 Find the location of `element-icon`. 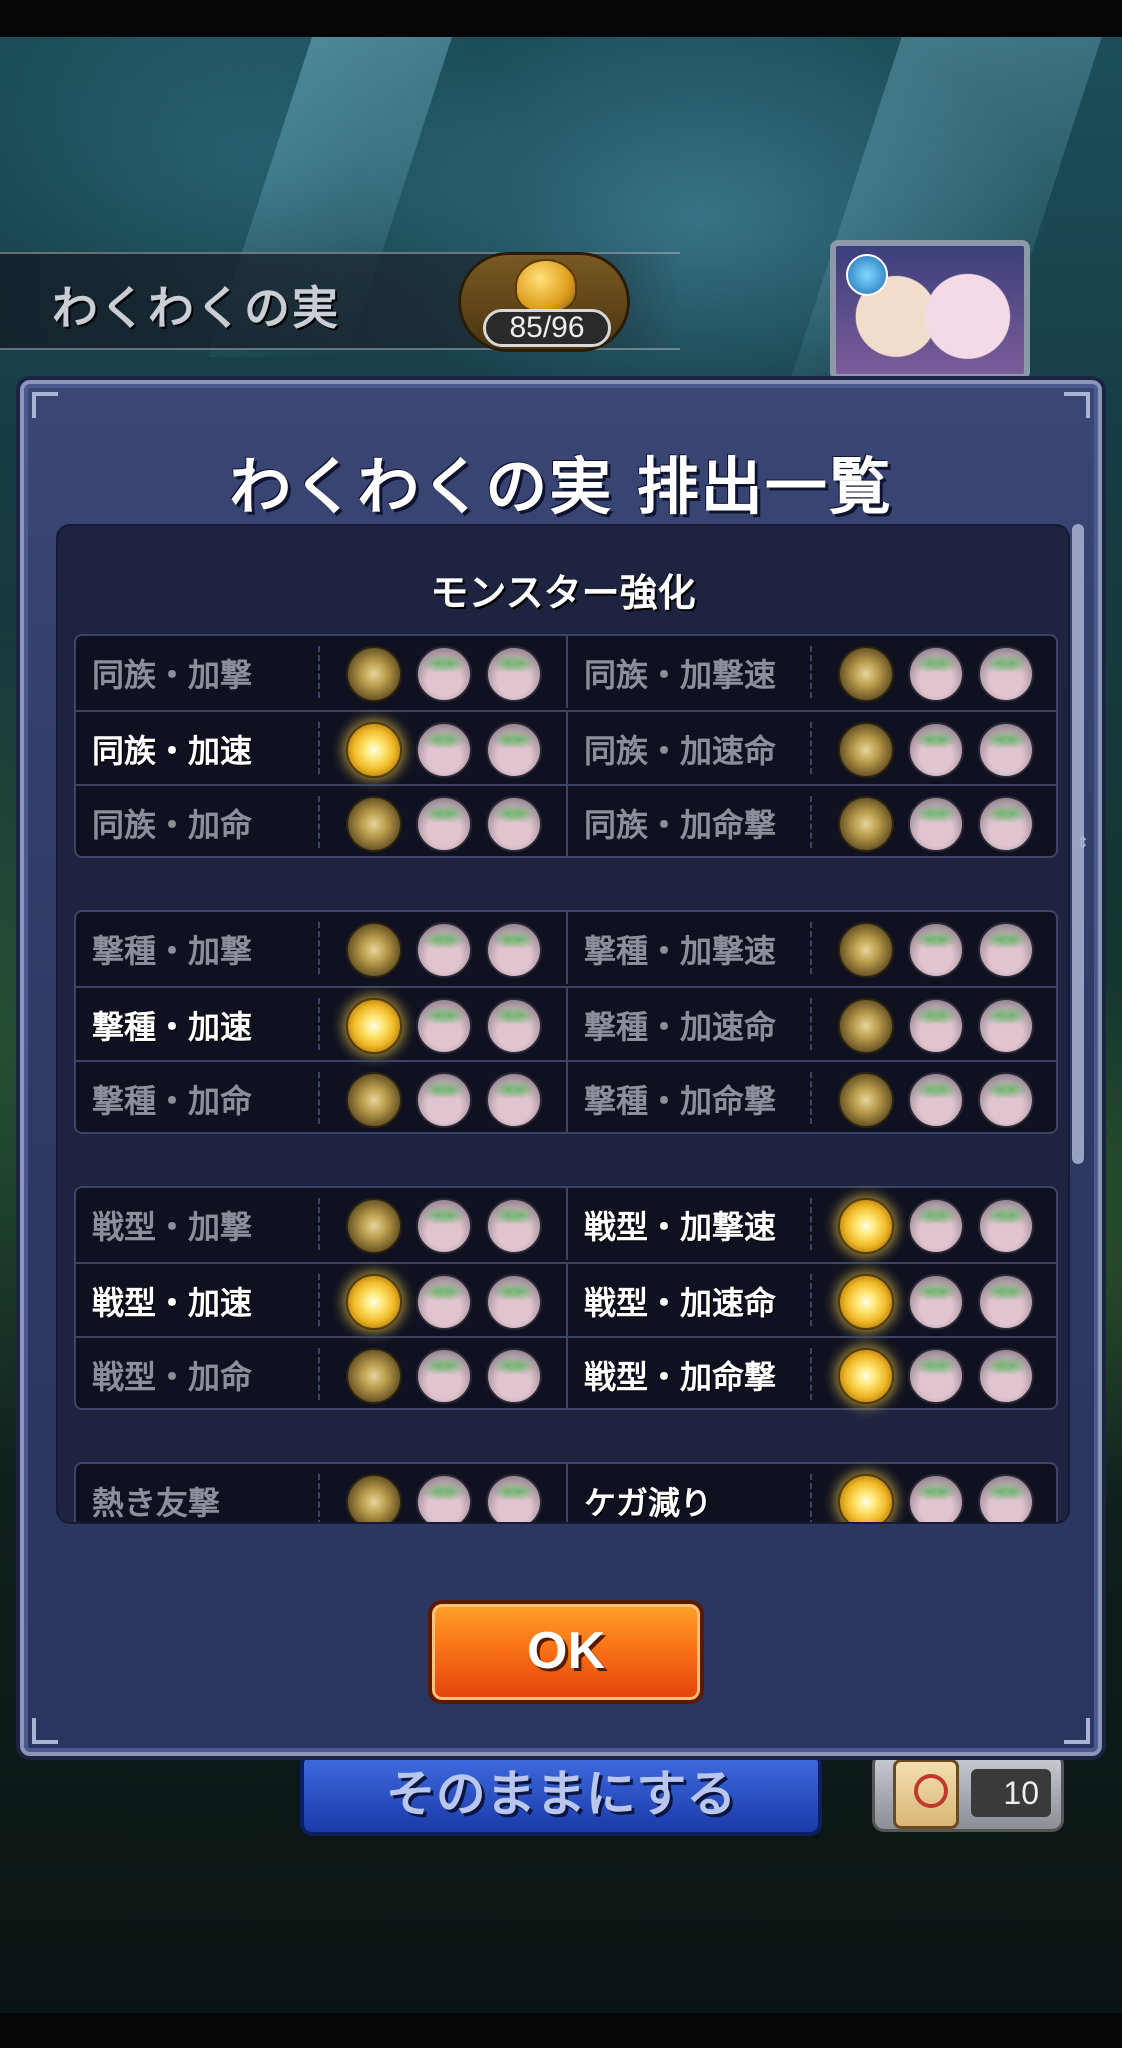

element-icon is located at coordinates (867, 275).